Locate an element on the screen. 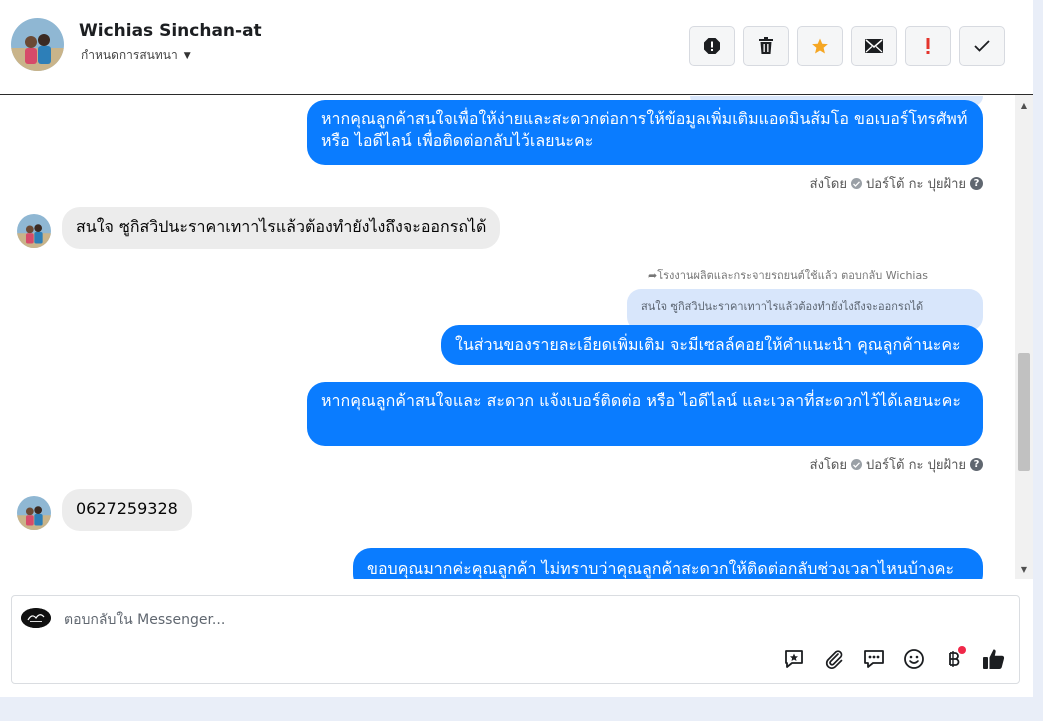  attach-file-button is located at coordinates (834, 659).